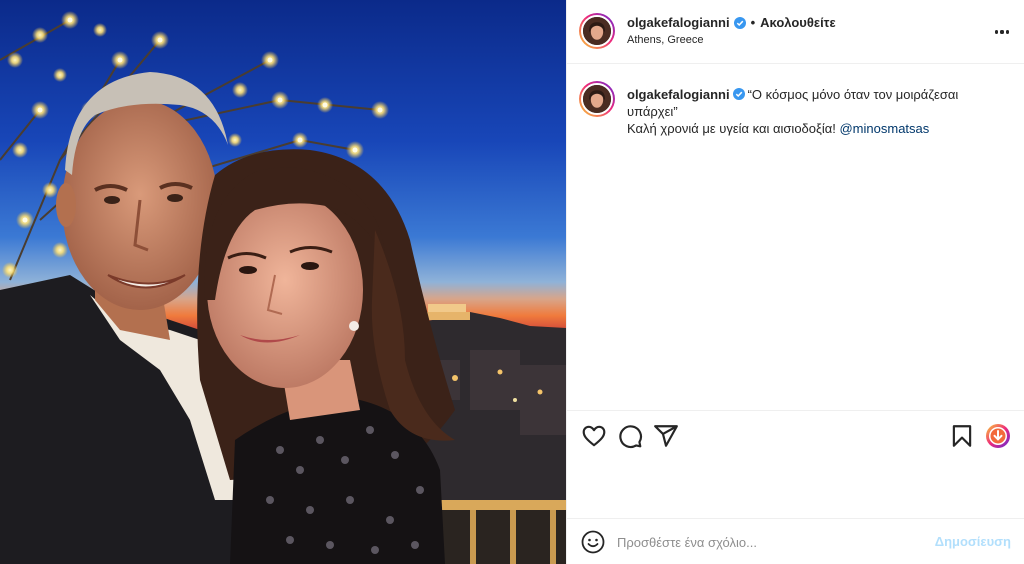 Image resolution: width=1024 pixels, height=564 pixels. What do you see at coordinates (731, 128) in the screenshot?
I see `caption-line-2: Καλή χρονιά με υγεία και αισιοδοξία!` at bounding box center [731, 128].